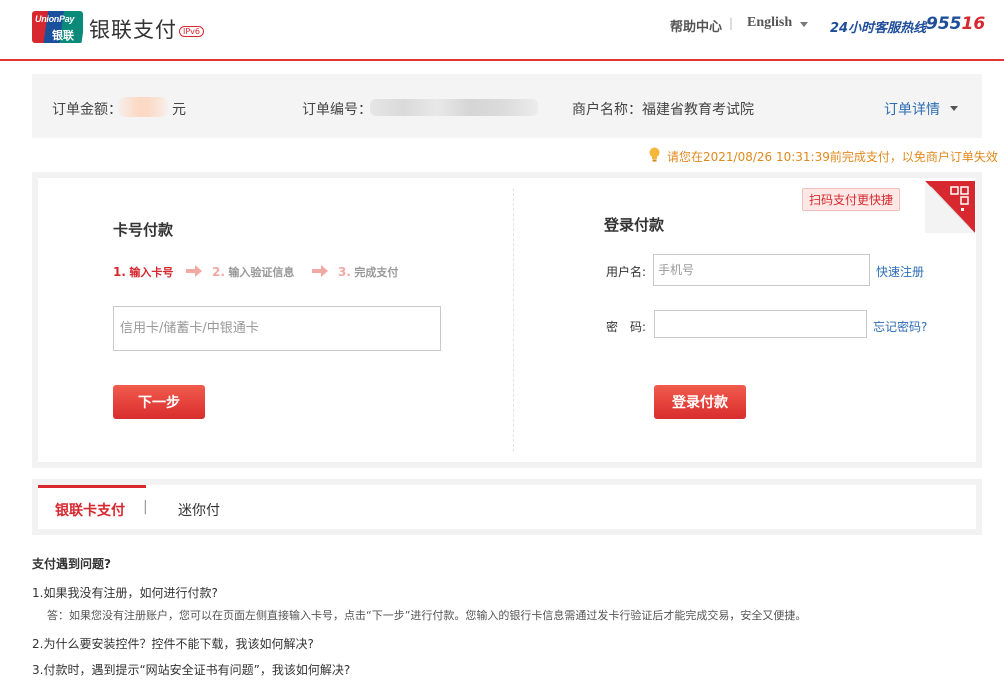  Describe the element at coordinates (173, 643) in the screenshot. I see `faq-question-2: 2.为什么要安装控件？控件不能下载，我该如何解决?` at that location.